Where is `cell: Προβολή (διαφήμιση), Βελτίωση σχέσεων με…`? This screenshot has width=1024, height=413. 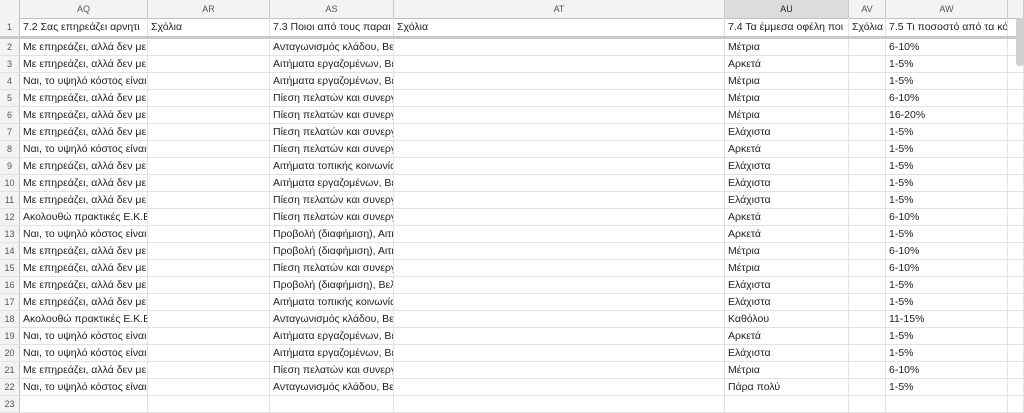
cell: Προβολή (διαφήμιση), Βελτίωση σχέσεων με… is located at coordinates (332, 285).